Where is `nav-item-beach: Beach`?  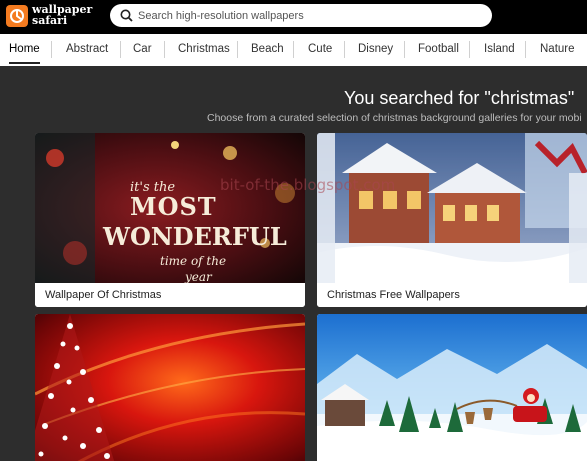 nav-item-beach: Beach is located at coordinates (267, 50).